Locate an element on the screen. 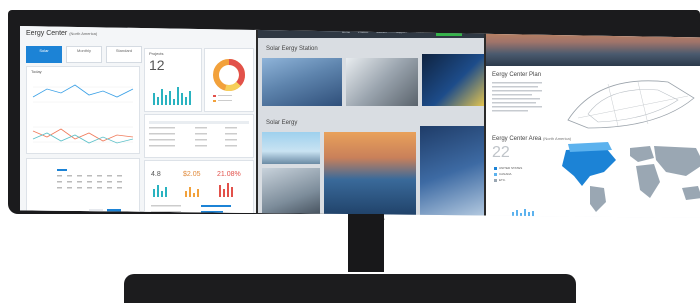 The image size is (700, 303). projects-card: Projects 12 is located at coordinates (173, 80).